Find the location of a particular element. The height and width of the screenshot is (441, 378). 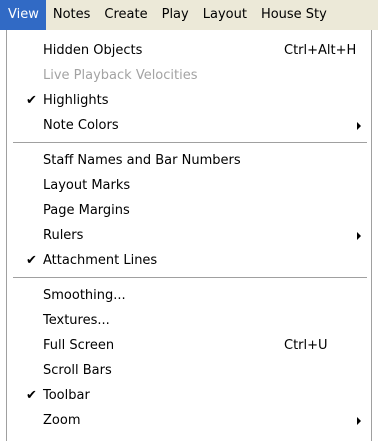

menubar-item-layout: Layout is located at coordinates (225, 15).